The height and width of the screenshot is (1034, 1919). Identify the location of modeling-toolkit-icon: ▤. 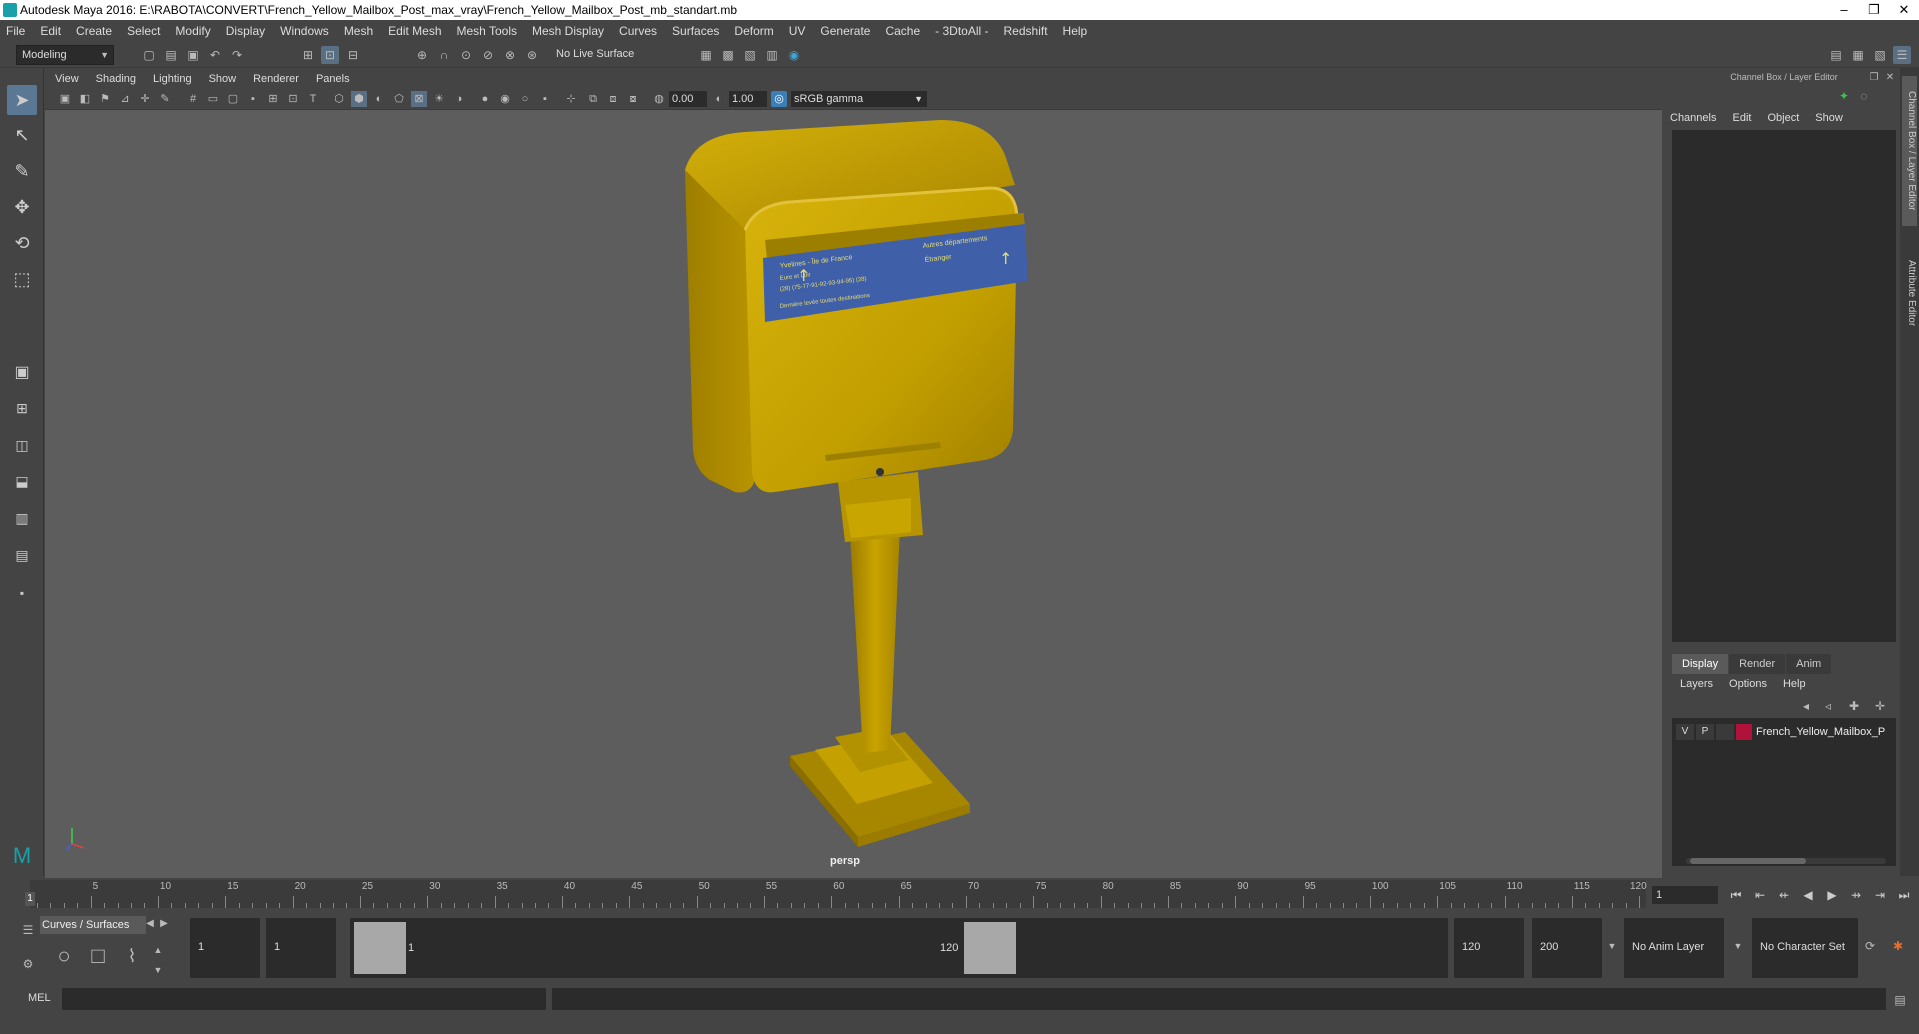
(1836, 55).